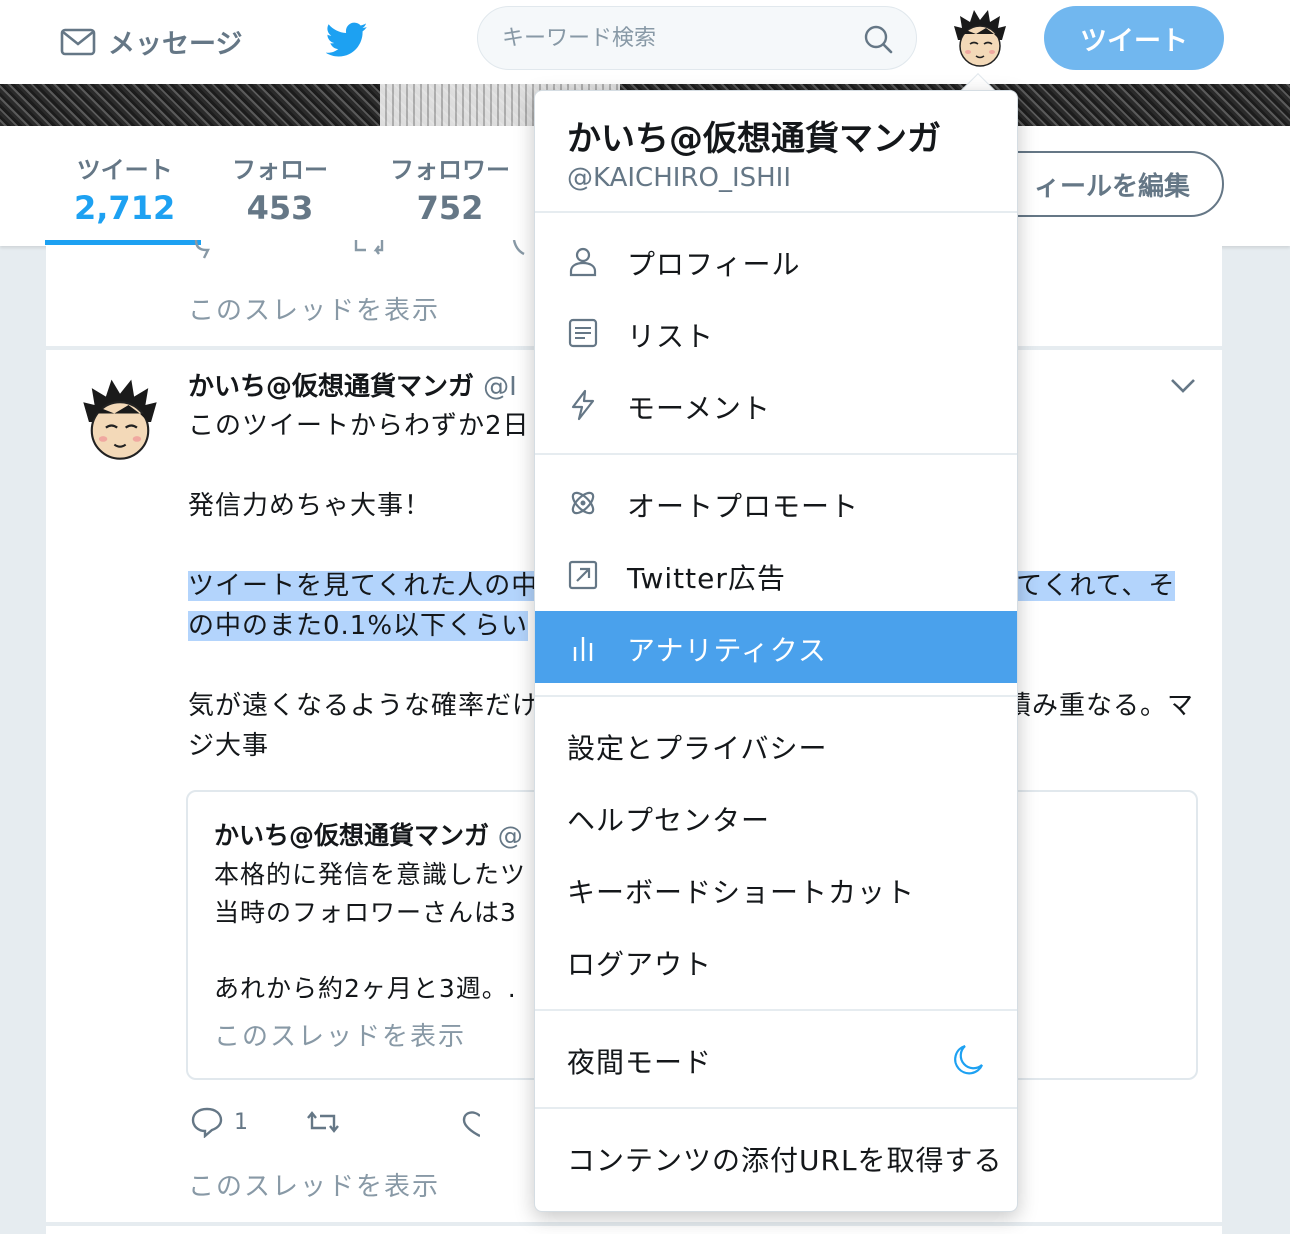  I want to click on tweet-avatar, so click(120, 422).